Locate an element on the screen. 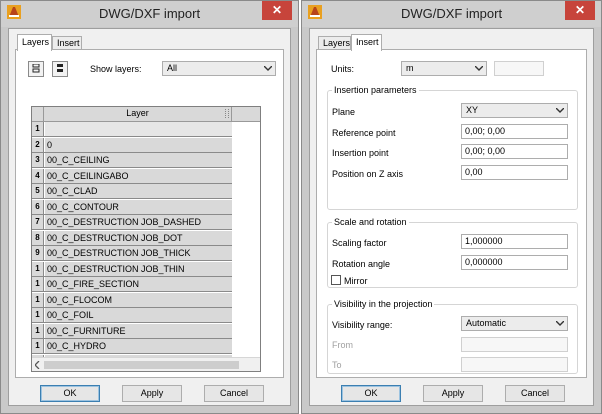  visibility-range-dropdown: Automatic is located at coordinates (514, 323).